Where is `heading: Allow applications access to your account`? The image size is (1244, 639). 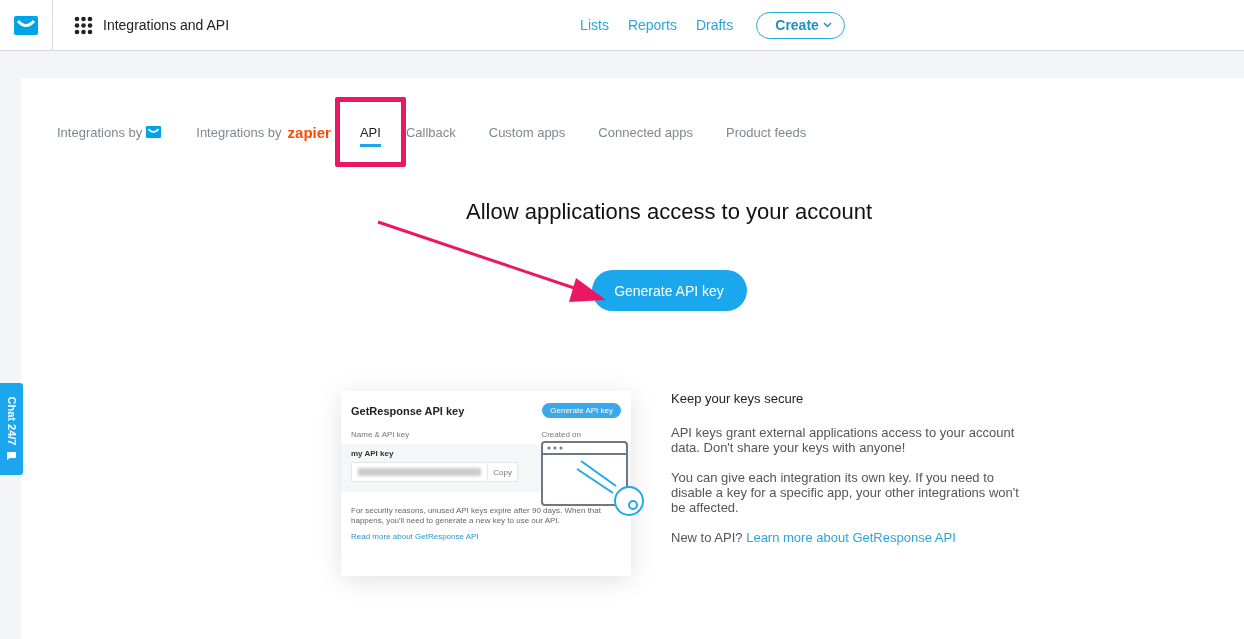
heading: Allow applications access to your account is located at coordinates (669, 212).